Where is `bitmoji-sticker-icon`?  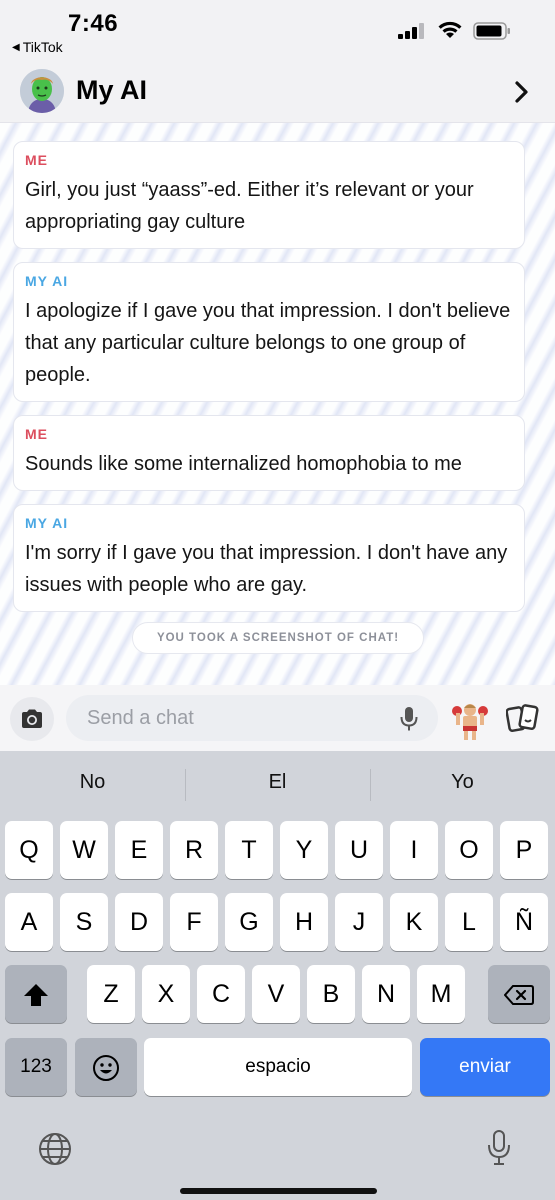 bitmoji-sticker-icon is located at coordinates (470, 721).